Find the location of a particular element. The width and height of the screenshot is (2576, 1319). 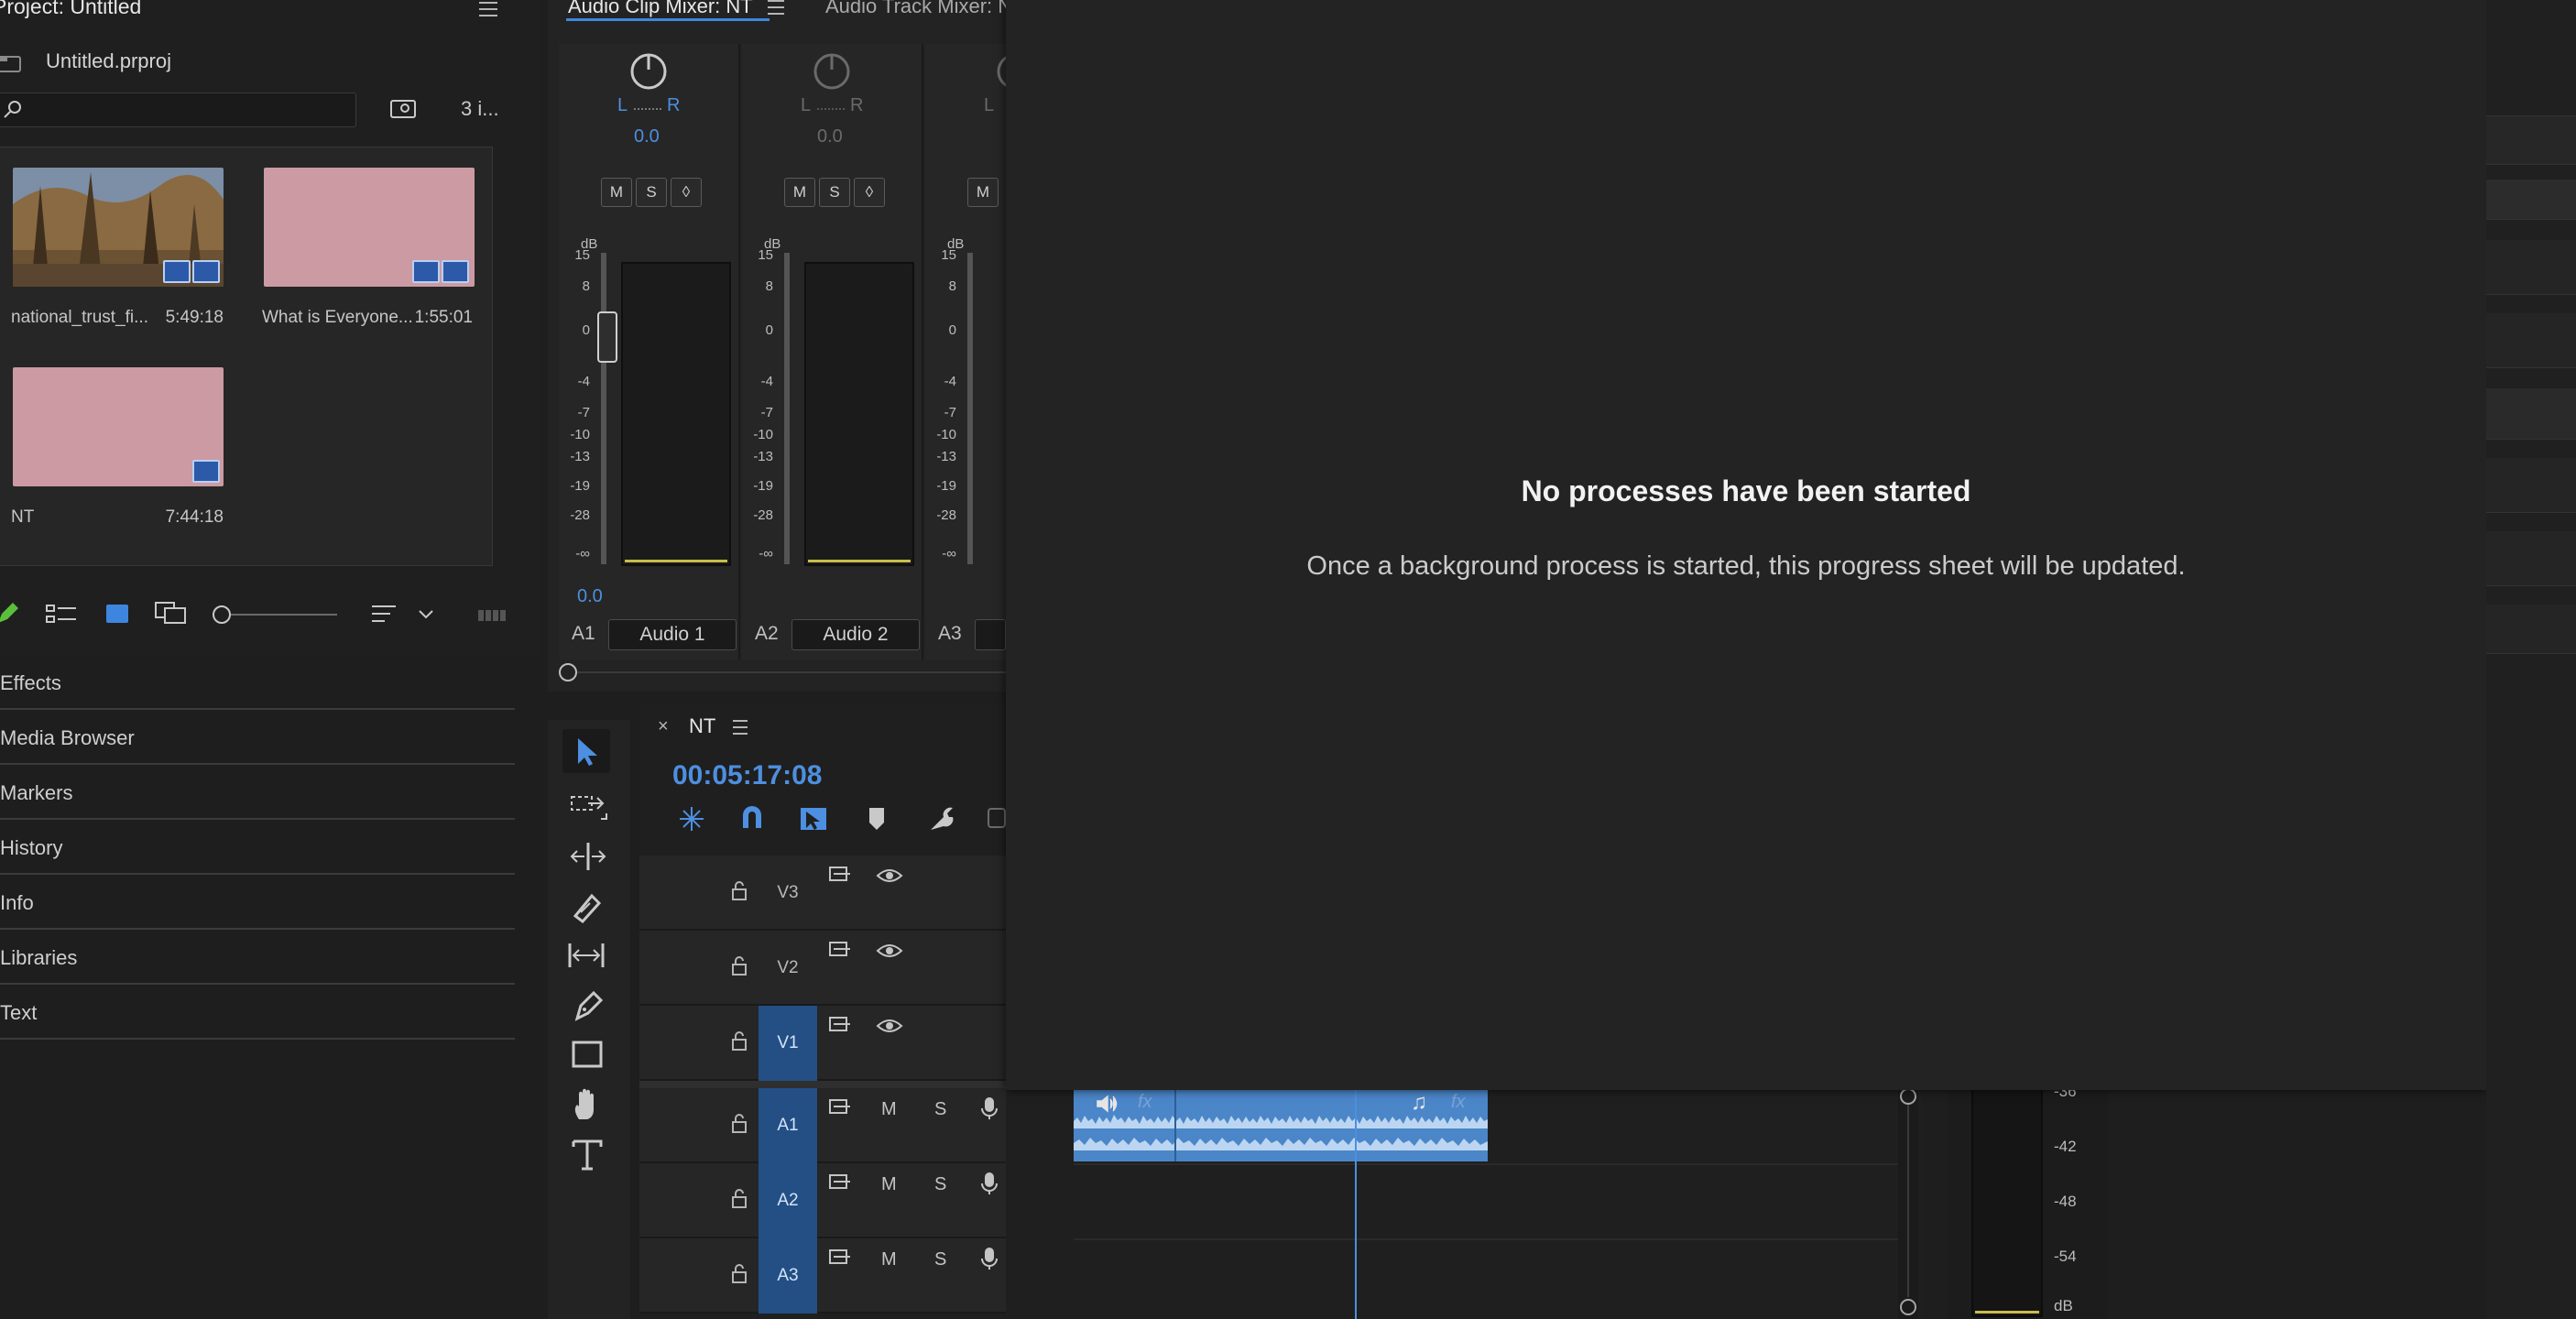

ripple-edit-tool-icon is located at coordinates (589, 856).